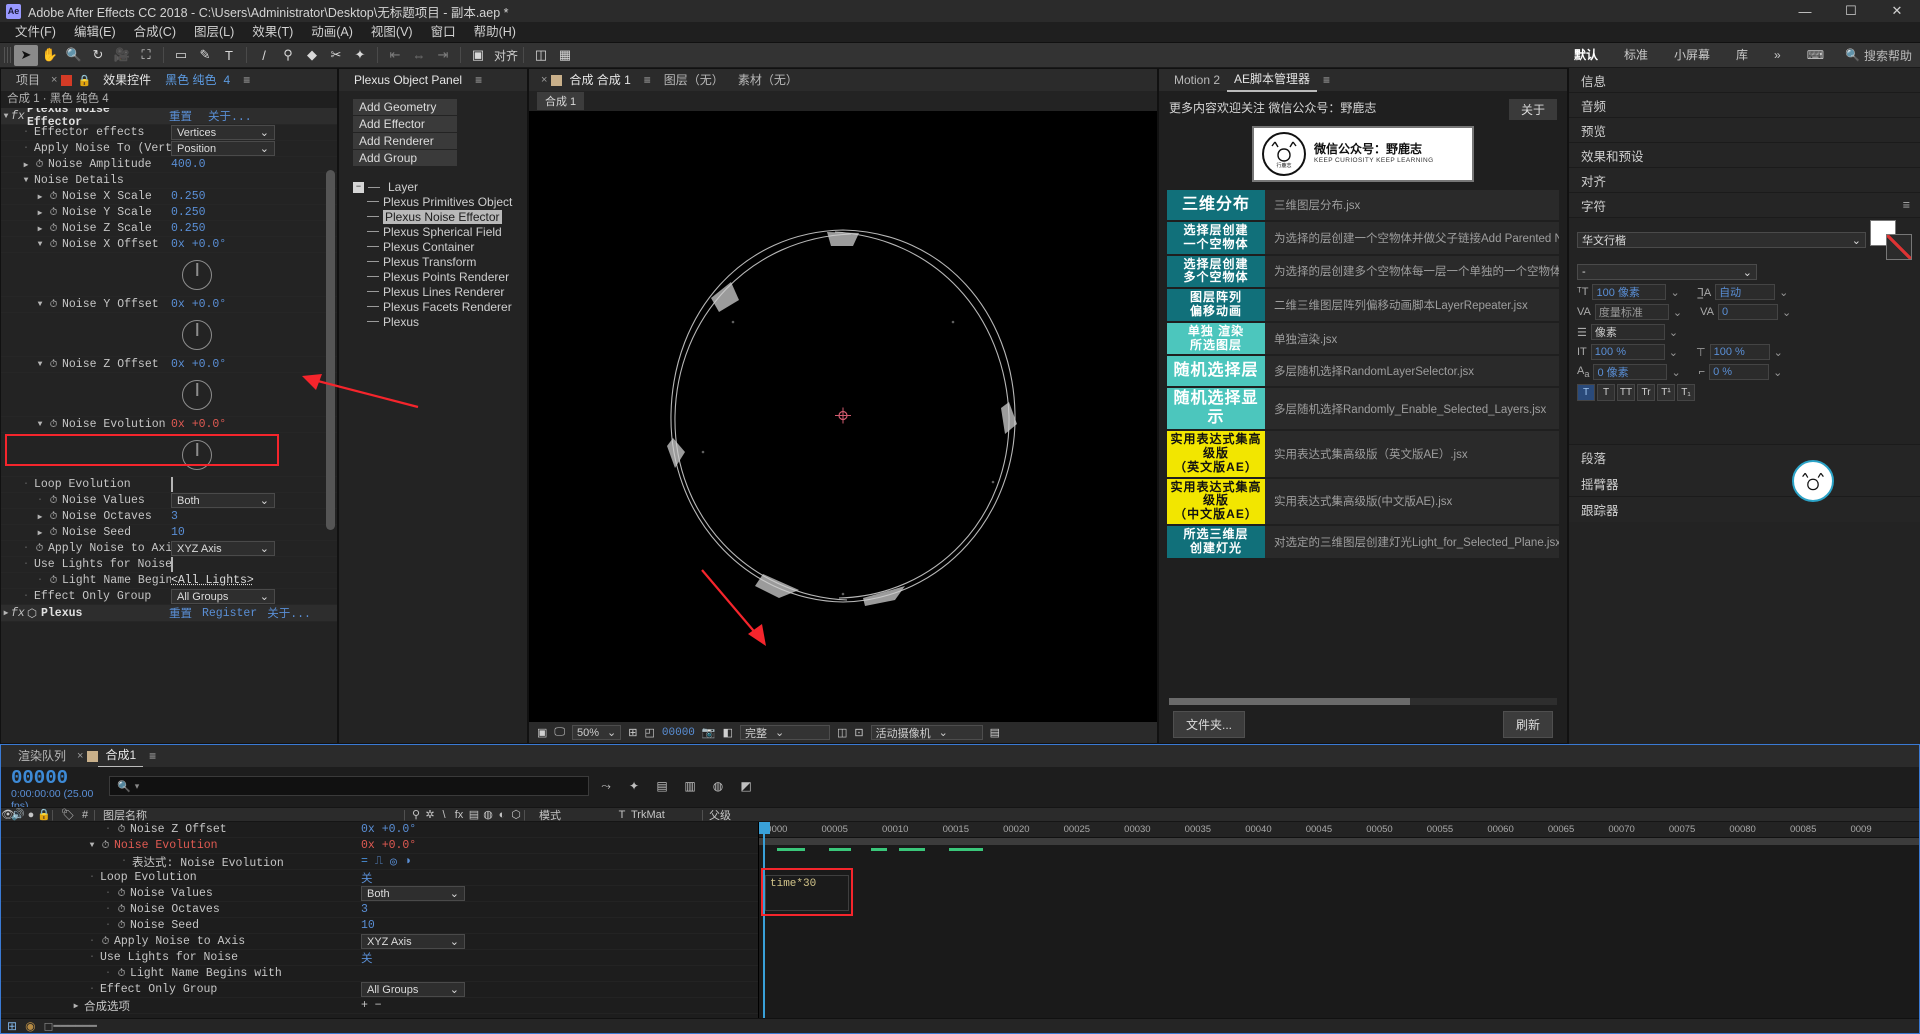  Describe the element at coordinates (541, 55) in the screenshot. I see `snapping-icon: ◫` at that location.